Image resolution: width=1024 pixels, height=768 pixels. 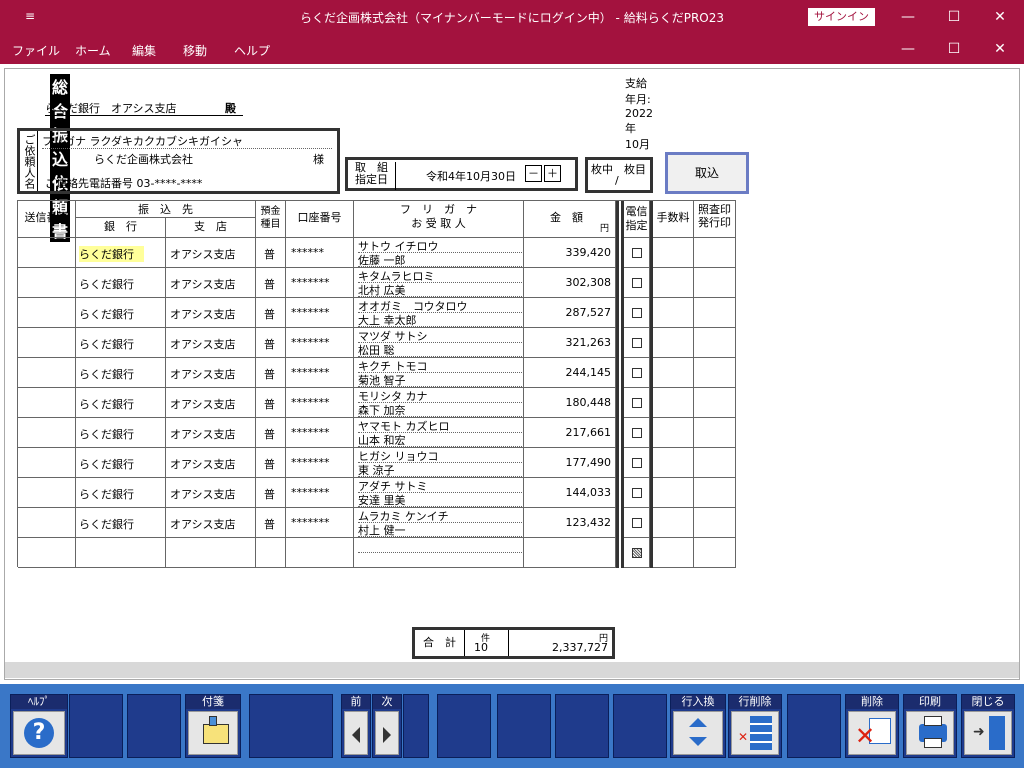 I want to click on amount-cell: 287,527, so click(x=570, y=313).